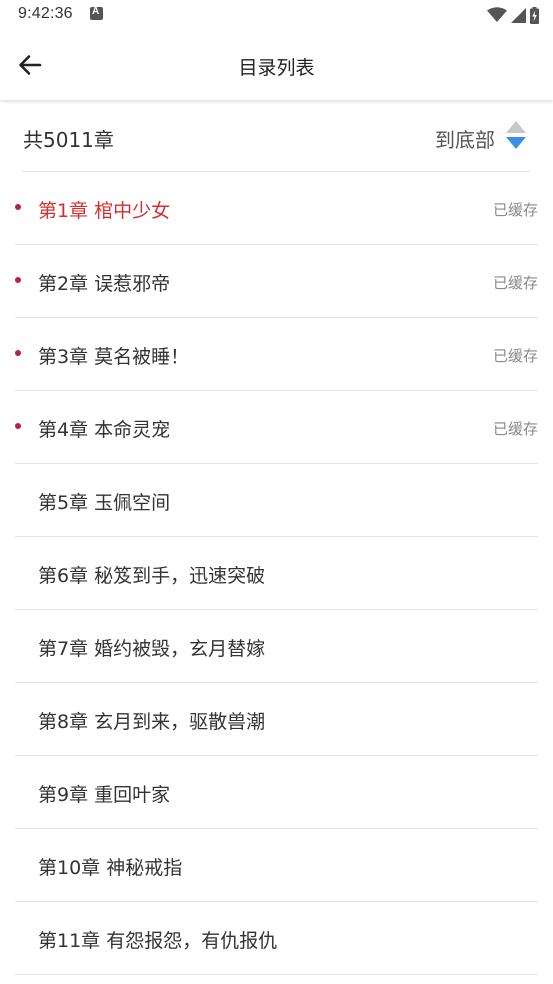 Image resolution: width=553 pixels, height=984 pixels. What do you see at coordinates (276, 208) in the screenshot?
I see `chapter-item: 第1章 棺中少女 已缓存` at bounding box center [276, 208].